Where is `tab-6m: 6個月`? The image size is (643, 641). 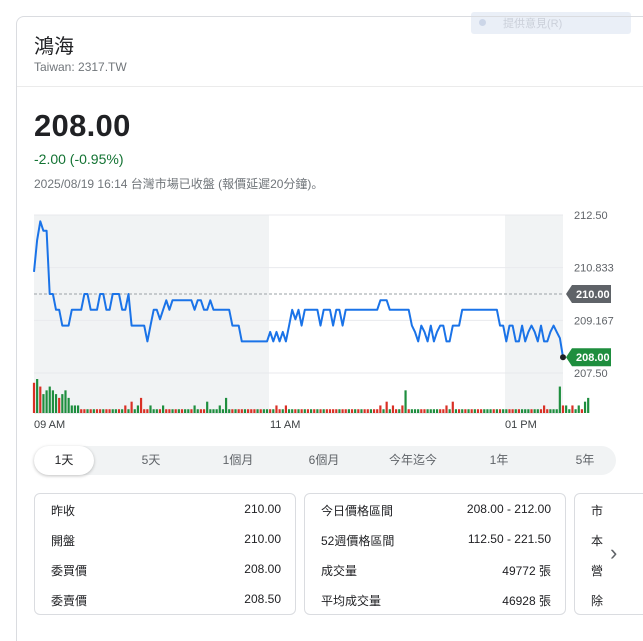
tab-6m: 6個月 is located at coordinates (324, 460).